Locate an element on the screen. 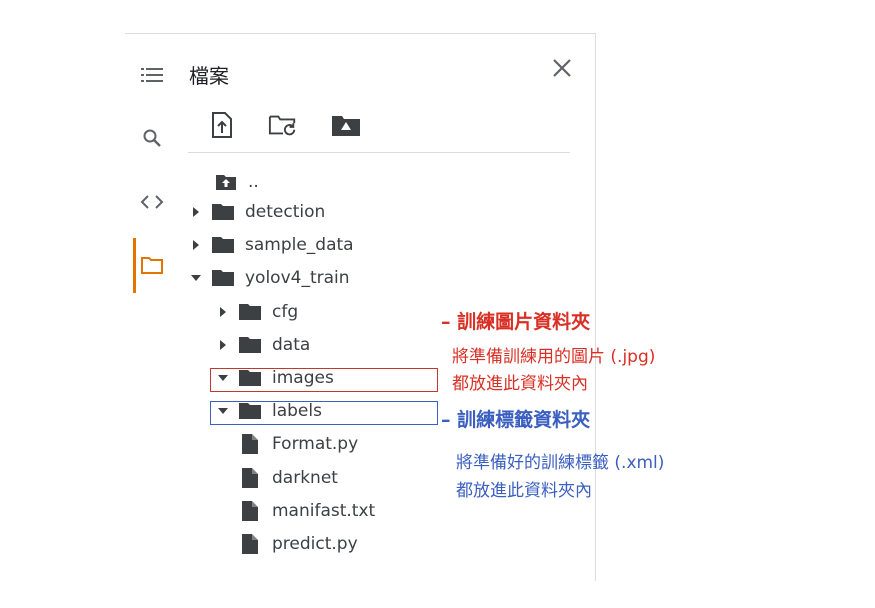 The image size is (875, 608). images-highlight-box is located at coordinates (324, 380).